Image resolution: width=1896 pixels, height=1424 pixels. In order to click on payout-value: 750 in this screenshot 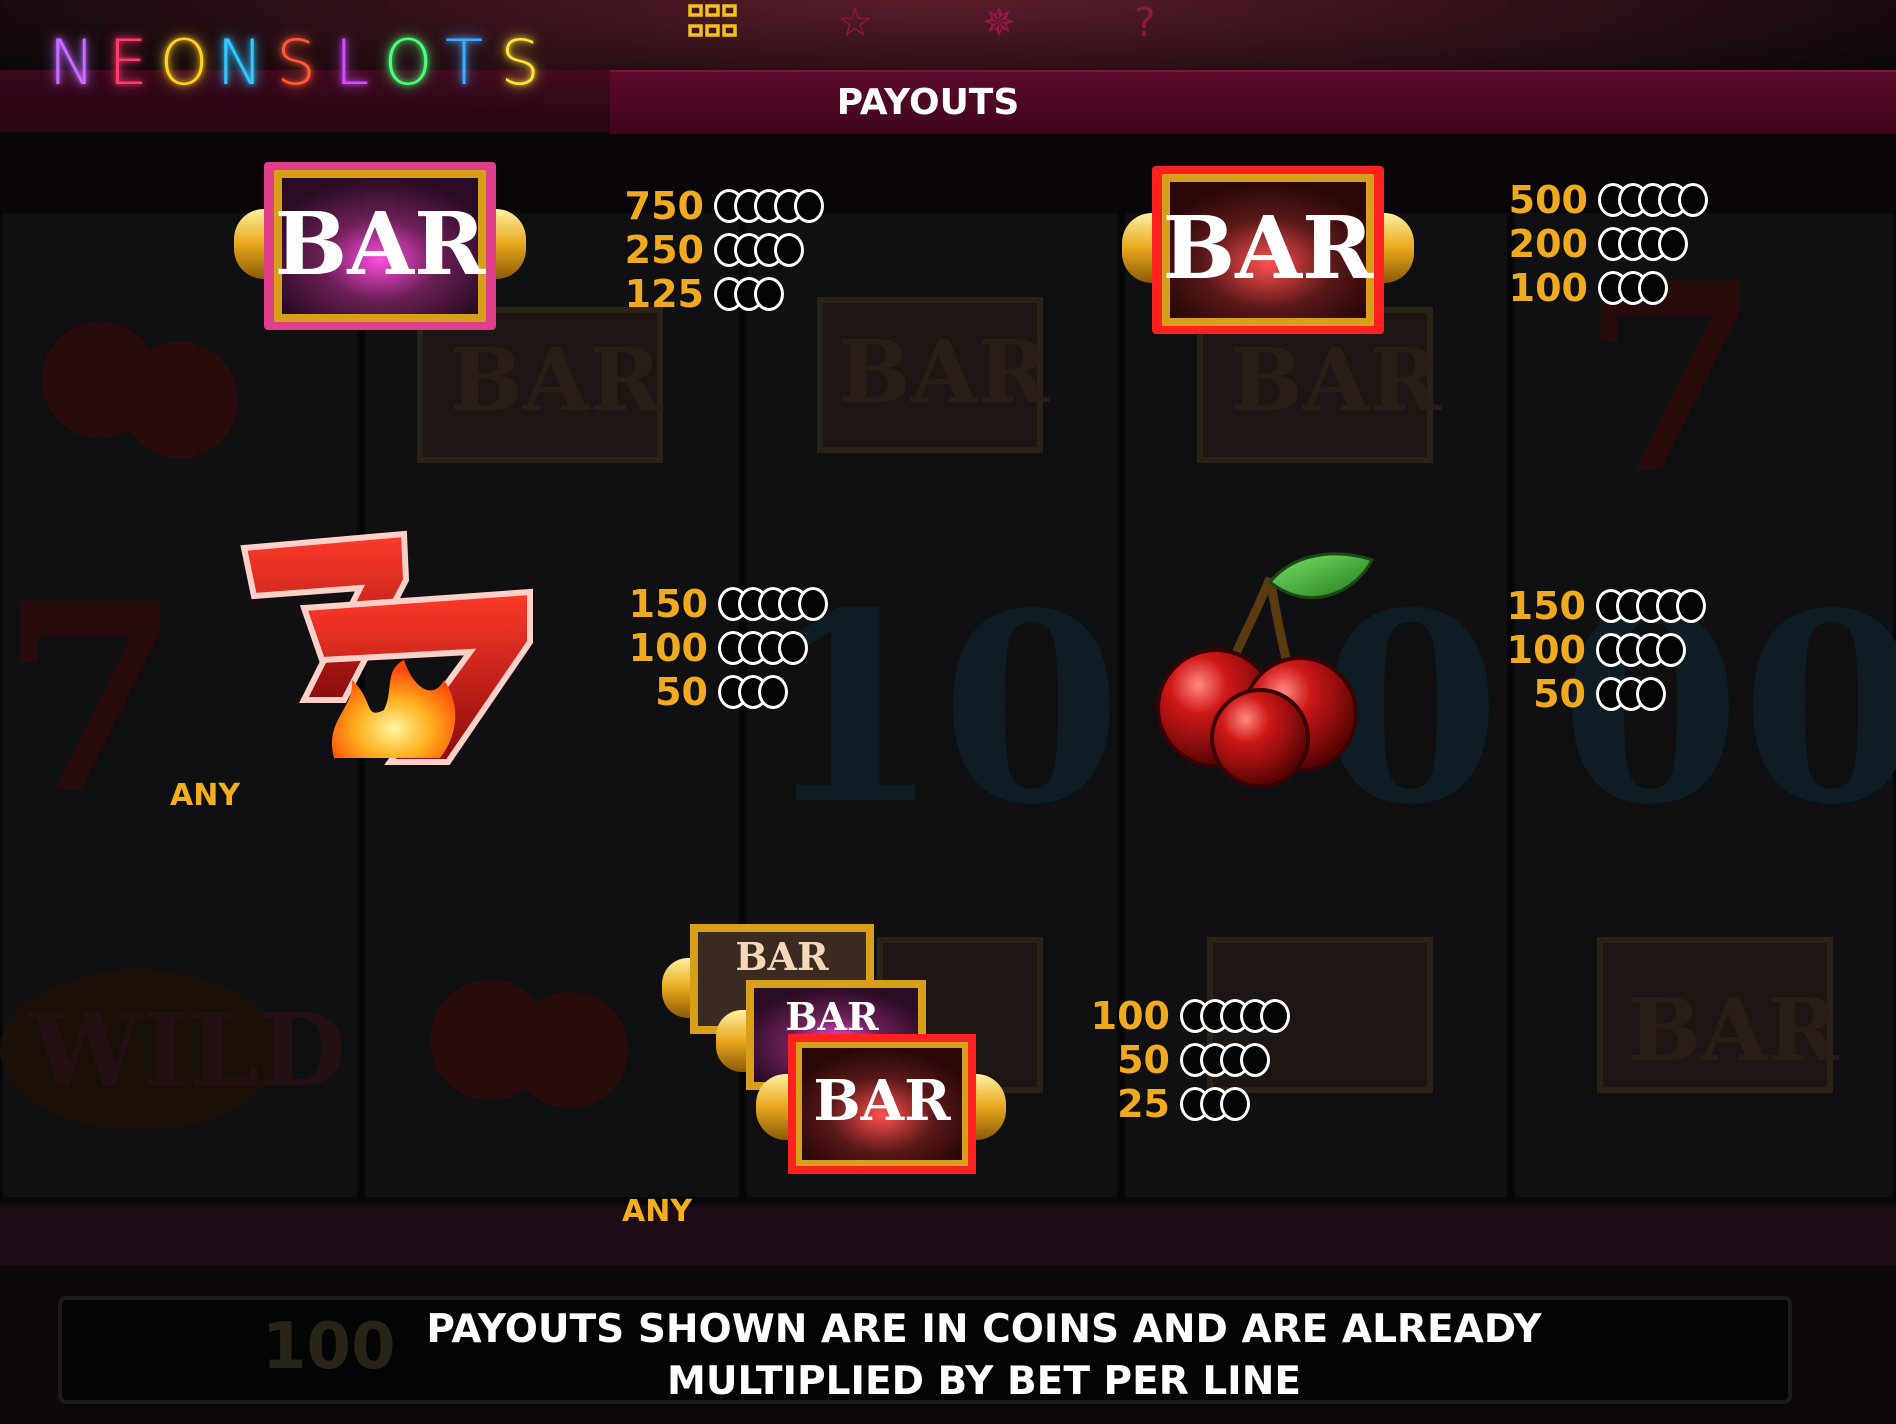, I will do `click(664, 206)`.